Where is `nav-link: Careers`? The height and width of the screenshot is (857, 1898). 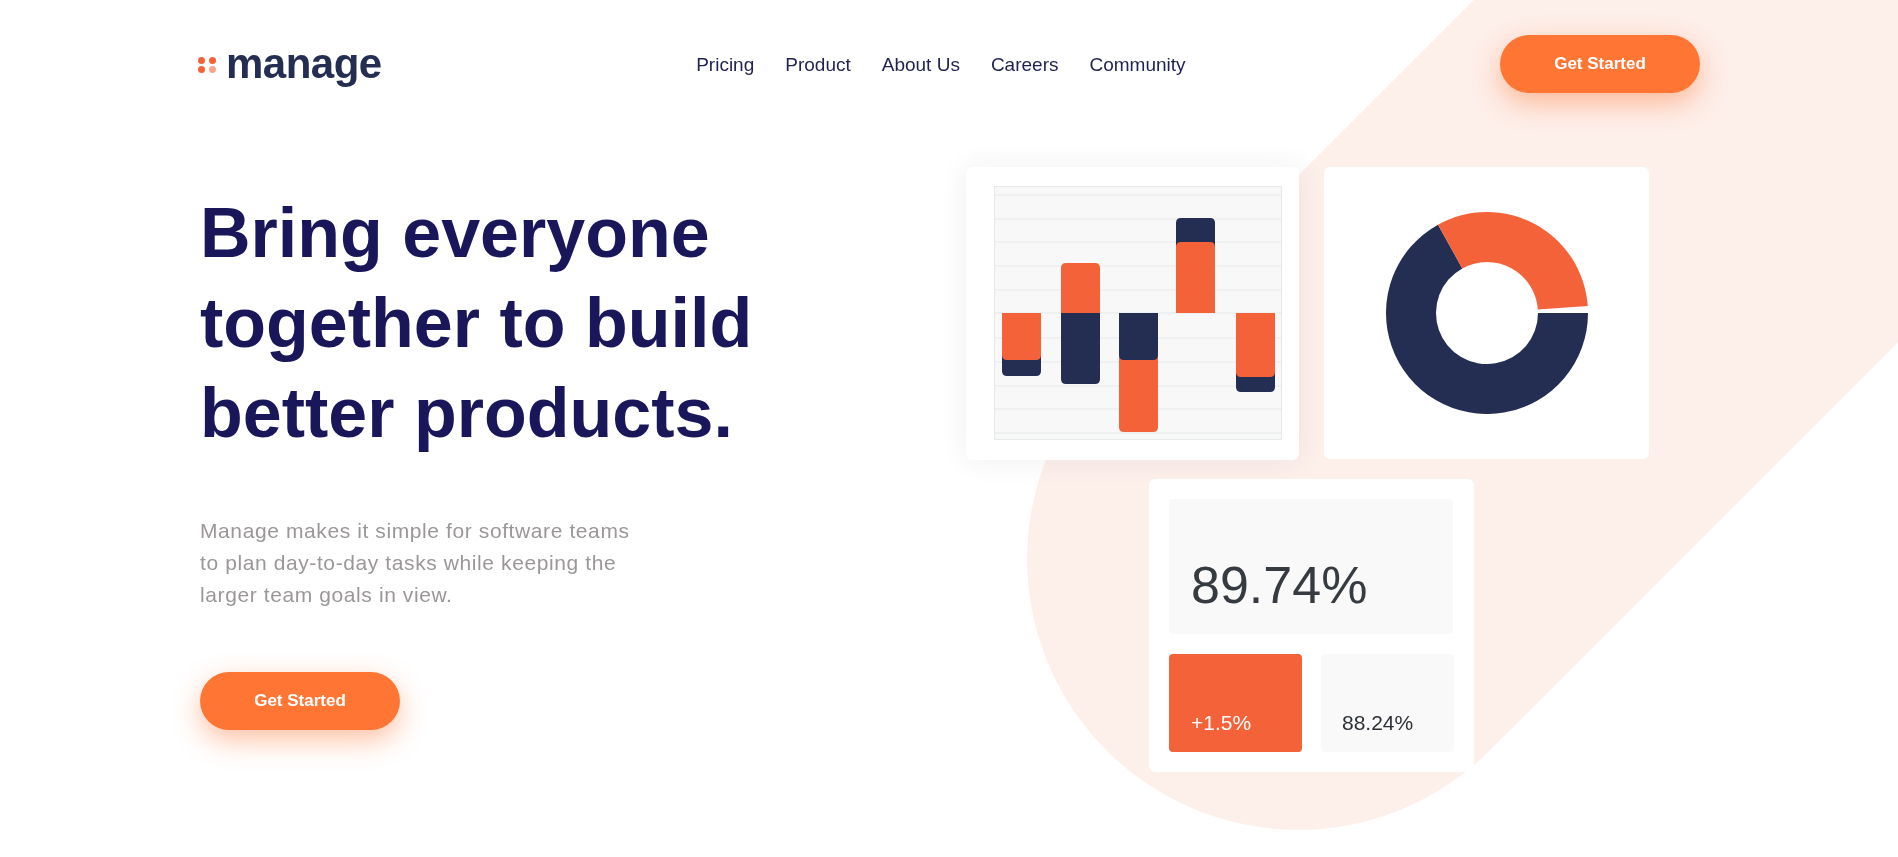
nav-link: Careers is located at coordinates (1024, 64).